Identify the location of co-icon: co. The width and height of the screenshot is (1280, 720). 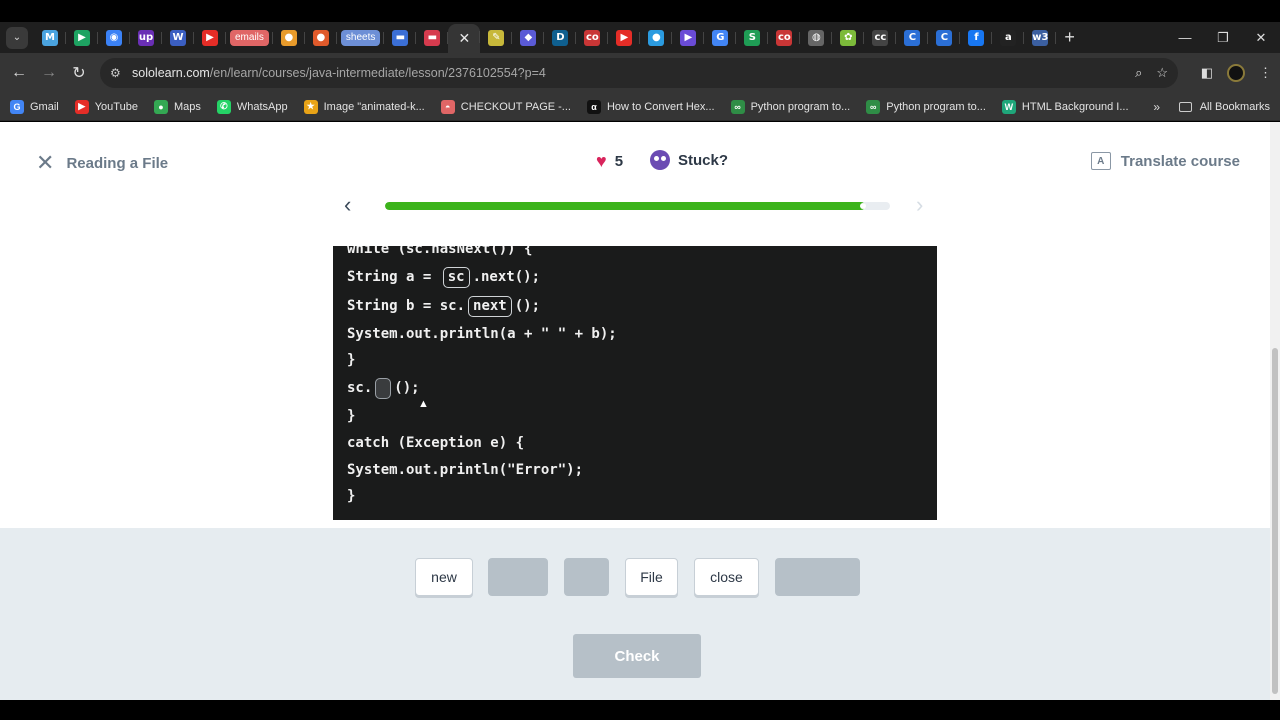
(784, 37).